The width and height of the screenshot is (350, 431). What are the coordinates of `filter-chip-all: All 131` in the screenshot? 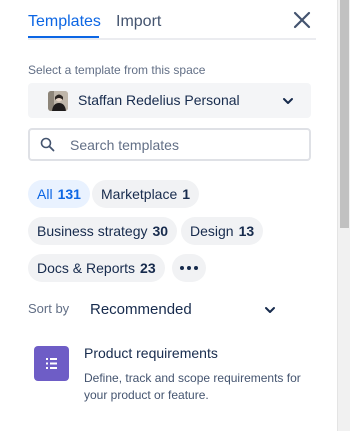 It's located at (59, 194).